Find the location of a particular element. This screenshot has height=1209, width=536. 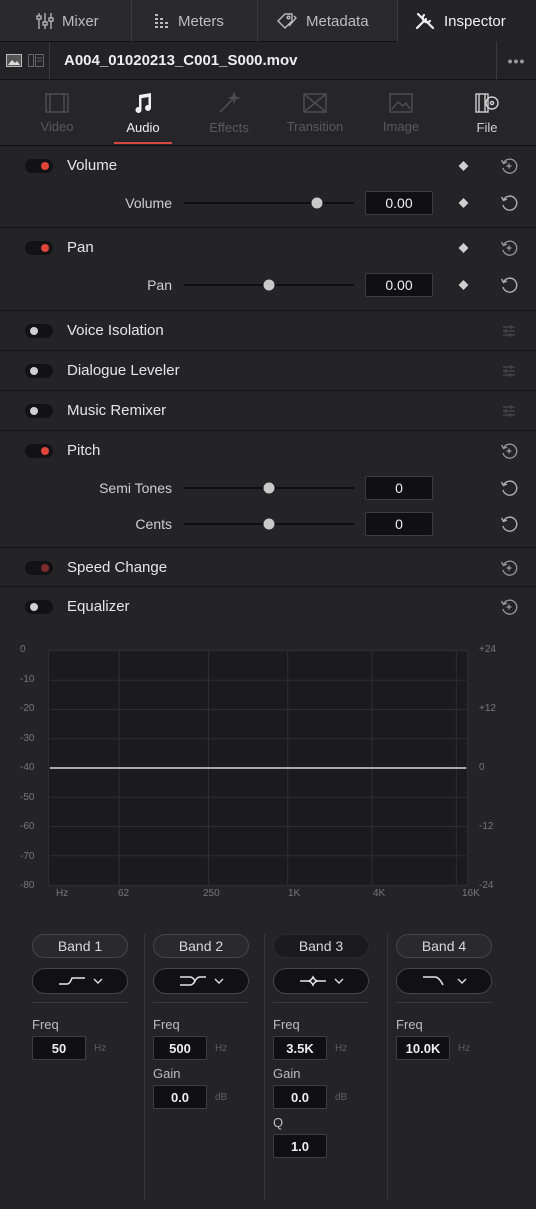

pan-toggle is located at coordinates (39, 247).